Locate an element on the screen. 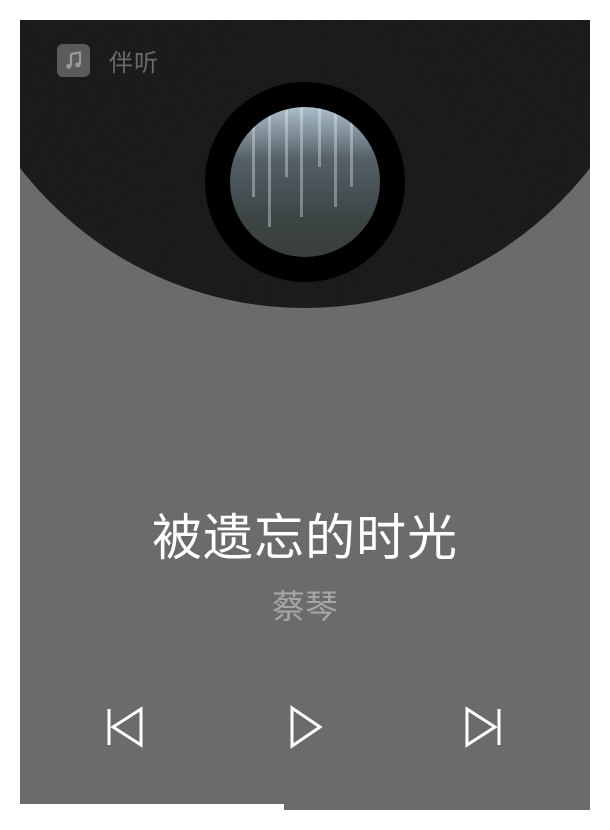 The image size is (610, 830). next-button is located at coordinates (483, 727).